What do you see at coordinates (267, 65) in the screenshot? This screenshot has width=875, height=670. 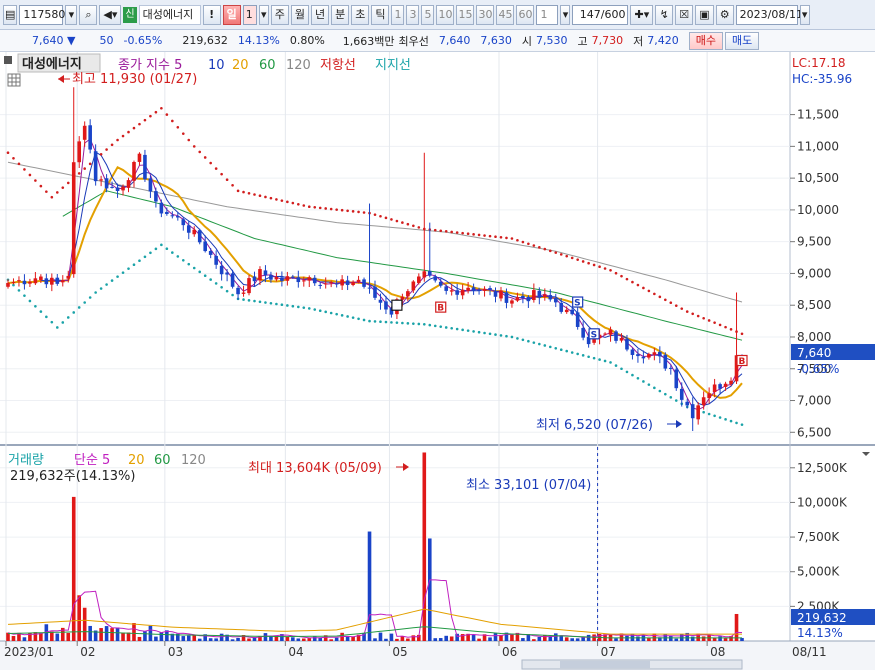 I see `legend-ma60: 60` at bounding box center [267, 65].